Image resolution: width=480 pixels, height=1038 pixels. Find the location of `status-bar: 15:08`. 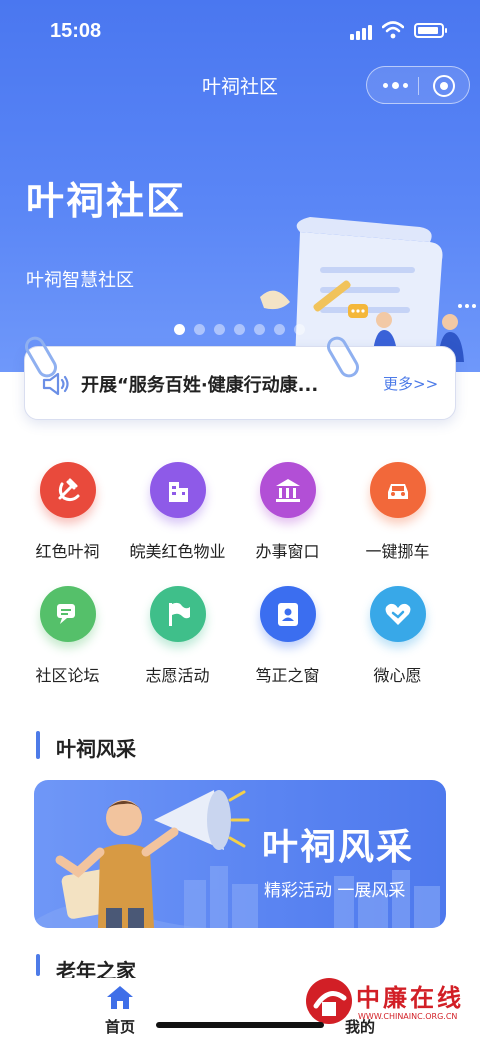

status-bar: 15:08 is located at coordinates (240, 30).